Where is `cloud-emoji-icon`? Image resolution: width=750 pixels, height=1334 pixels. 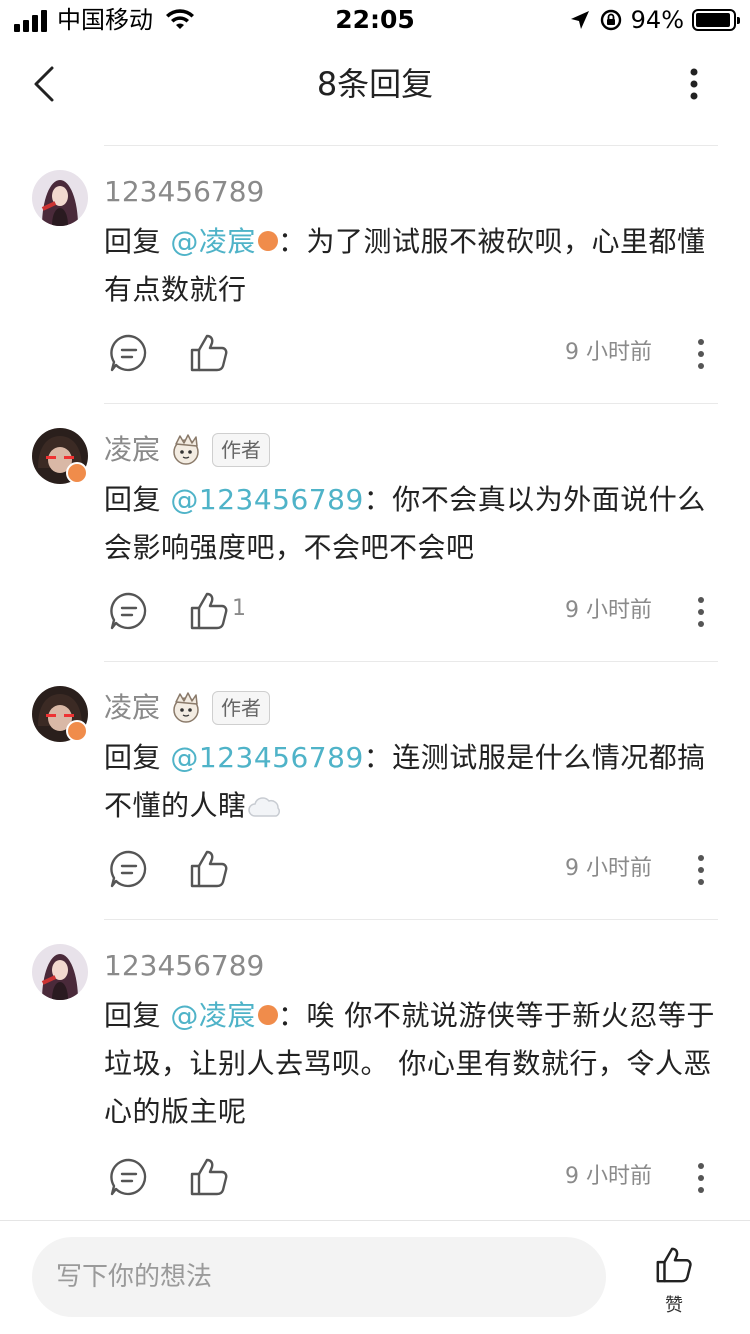
cloud-emoji-icon is located at coordinates (263, 807).